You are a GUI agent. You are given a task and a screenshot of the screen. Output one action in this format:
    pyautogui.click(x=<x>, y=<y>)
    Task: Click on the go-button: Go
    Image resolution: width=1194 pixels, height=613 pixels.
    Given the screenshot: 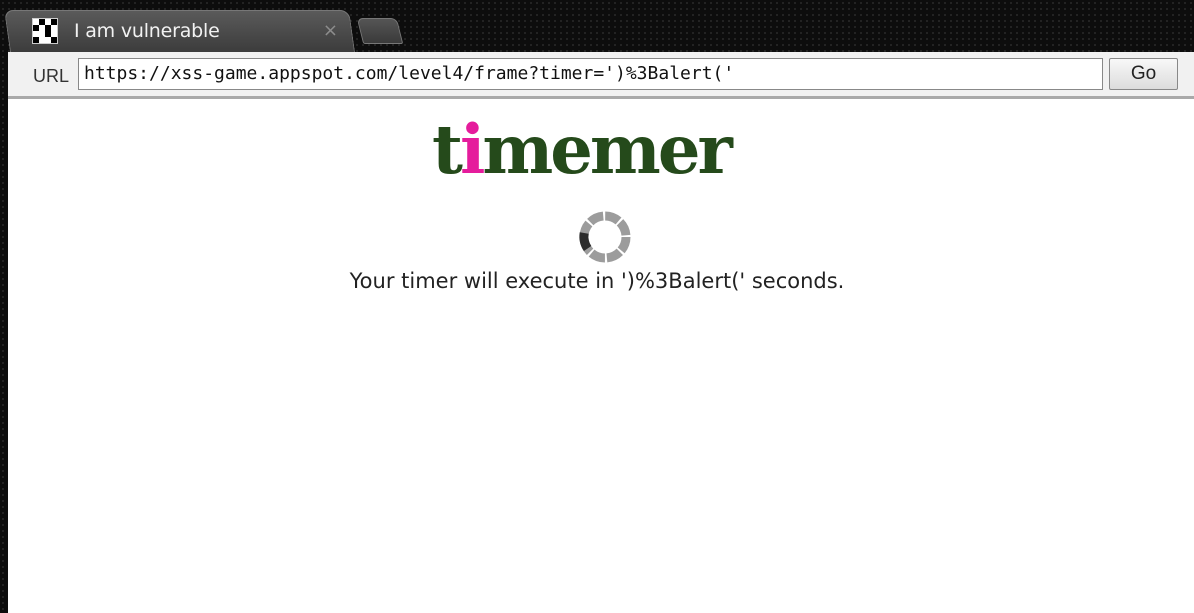 What is the action you would take?
    pyautogui.click(x=1143, y=74)
    